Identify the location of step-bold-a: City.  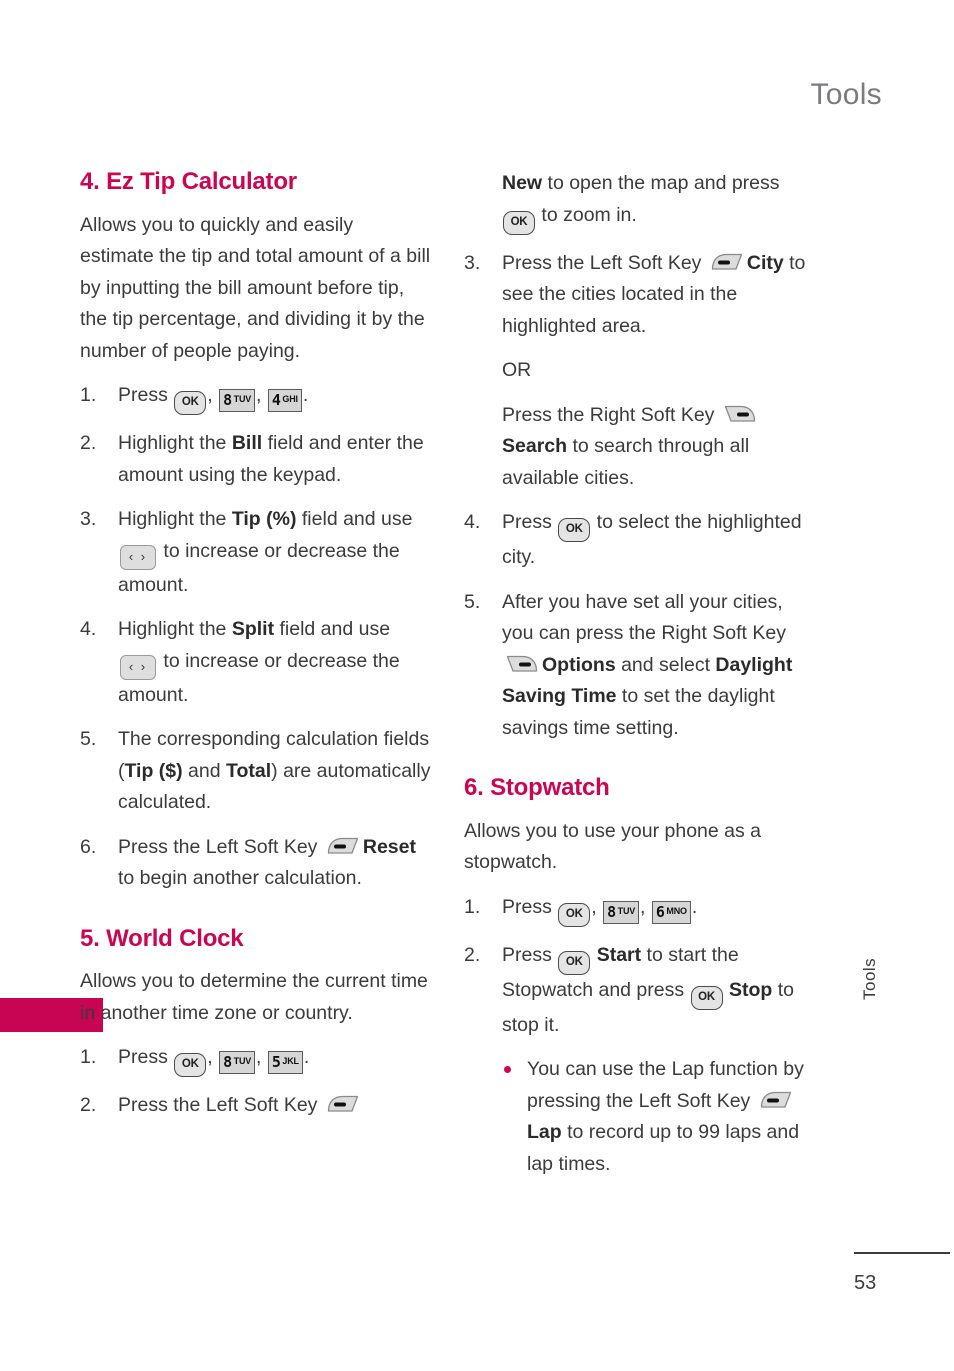
(765, 262).